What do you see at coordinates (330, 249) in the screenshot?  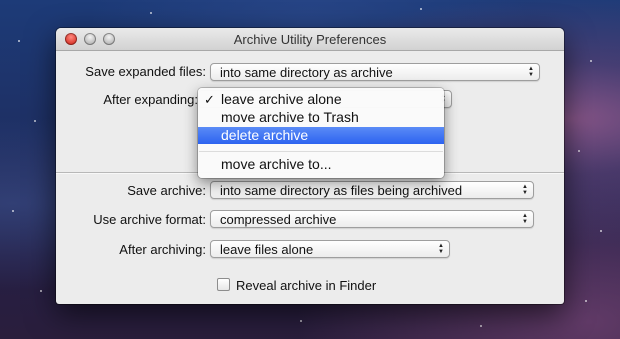 I see `after-archiving-popup: leave files alone ▲ ▼` at bounding box center [330, 249].